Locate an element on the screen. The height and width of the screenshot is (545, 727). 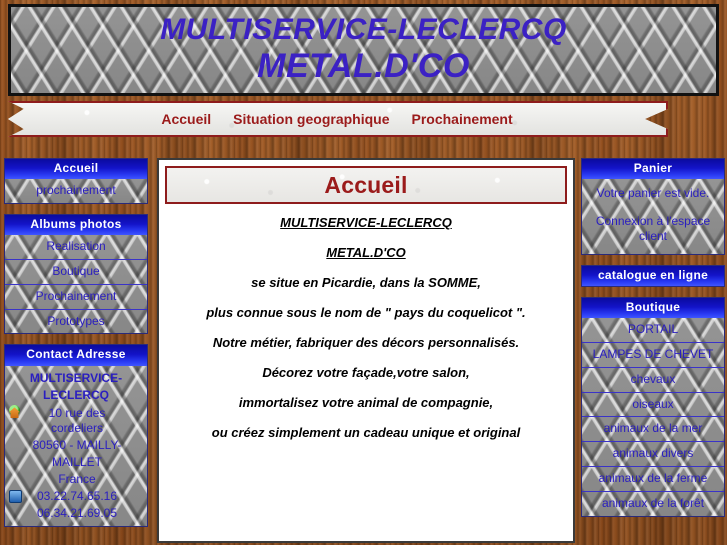
content-line-3: se situe en Picardie, dans la SOMME, is located at coordinates (366, 282).